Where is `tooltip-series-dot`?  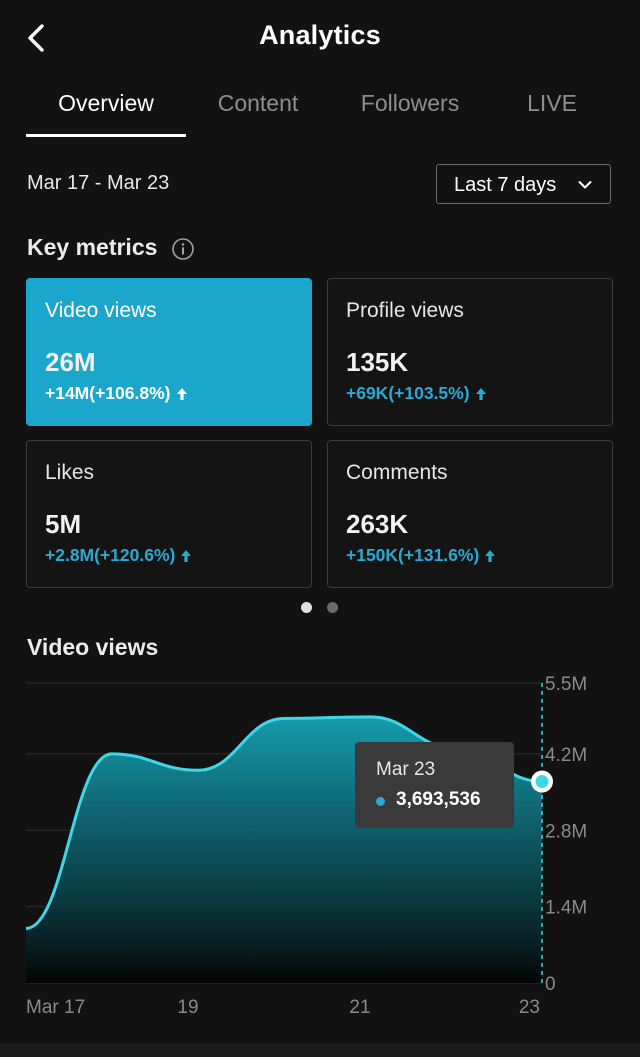
tooltip-series-dot is located at coordinates (380, 801).